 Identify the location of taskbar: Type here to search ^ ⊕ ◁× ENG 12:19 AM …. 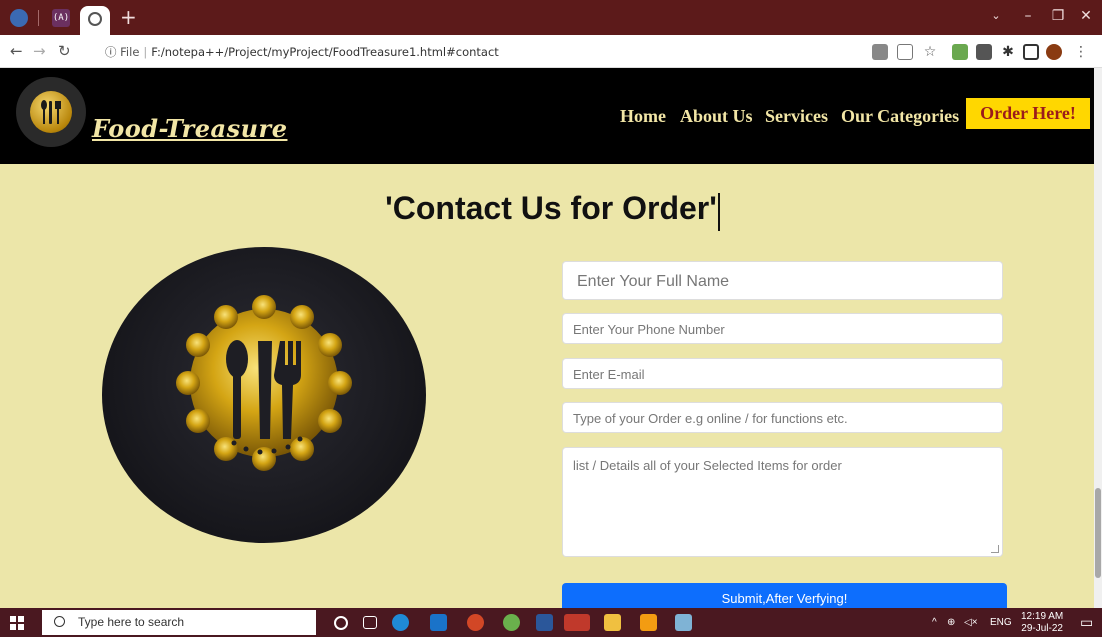
(551, 622).